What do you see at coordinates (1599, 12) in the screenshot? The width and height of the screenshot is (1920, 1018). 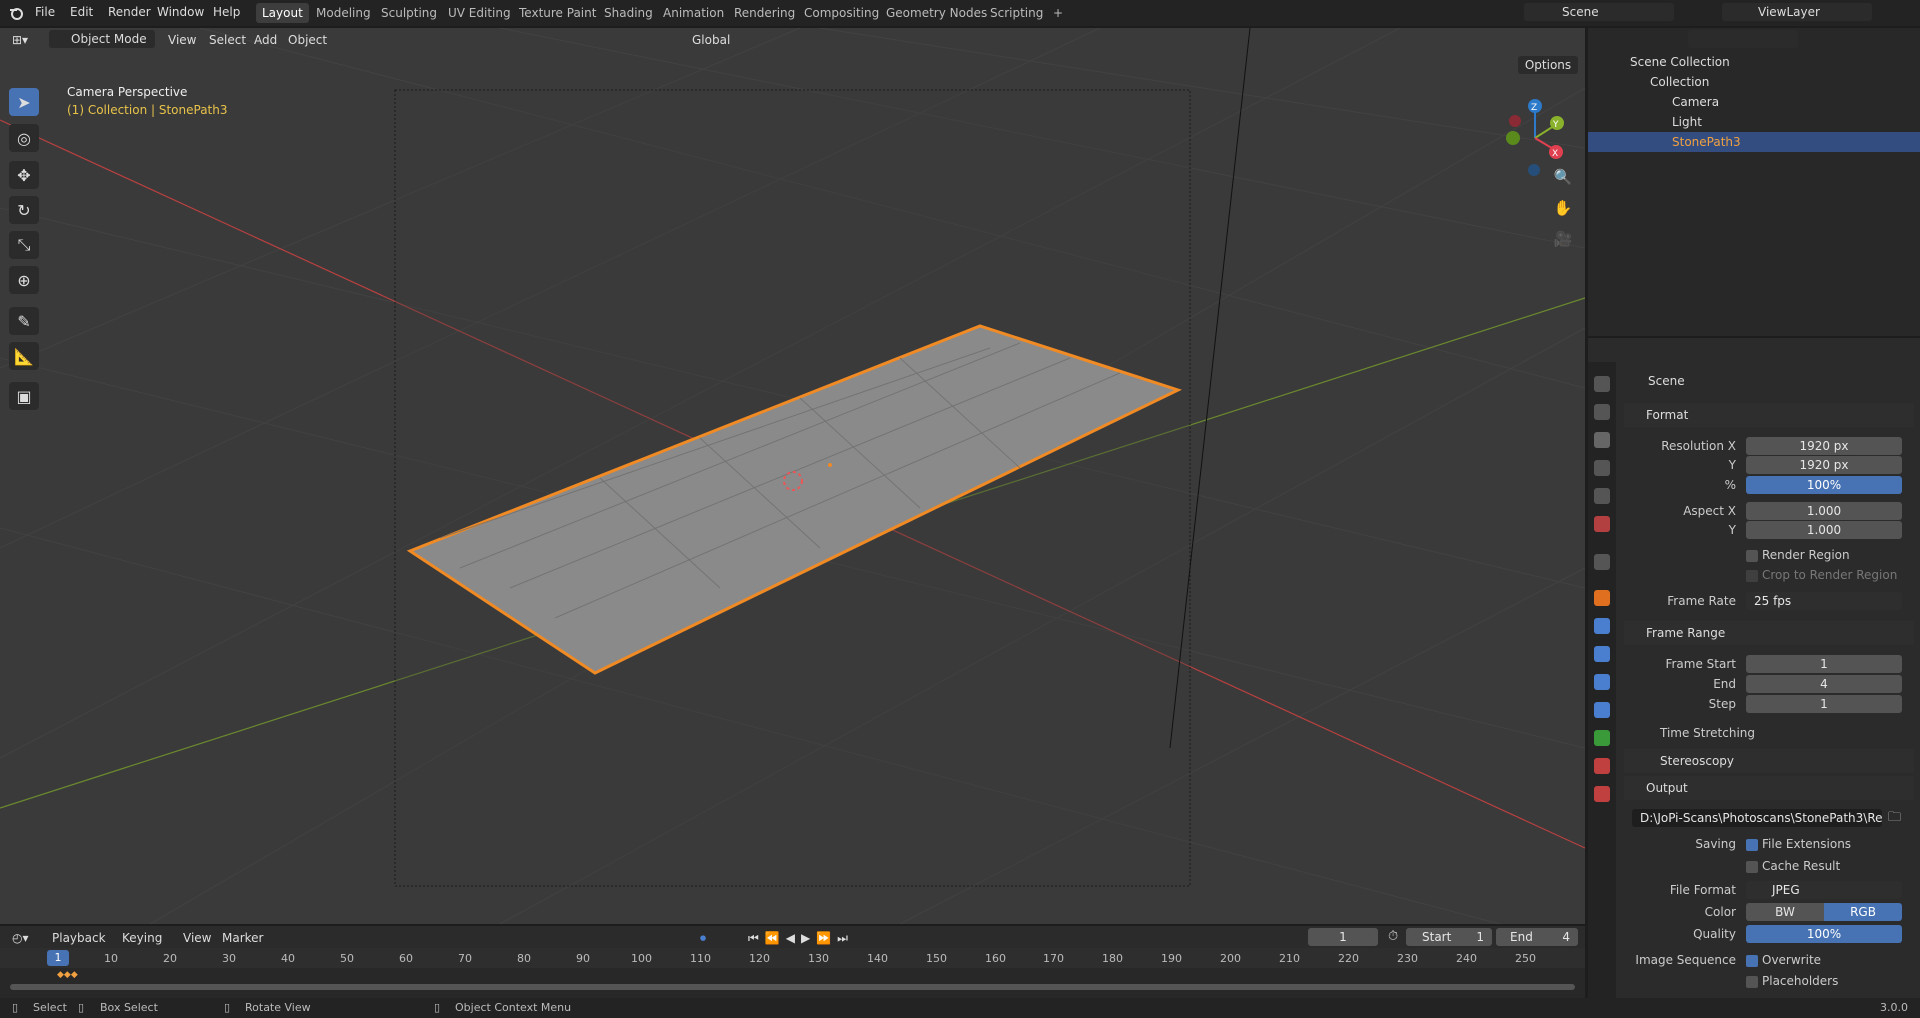 I see `scene-selector: Scene` at bounding box center [1599, 12].